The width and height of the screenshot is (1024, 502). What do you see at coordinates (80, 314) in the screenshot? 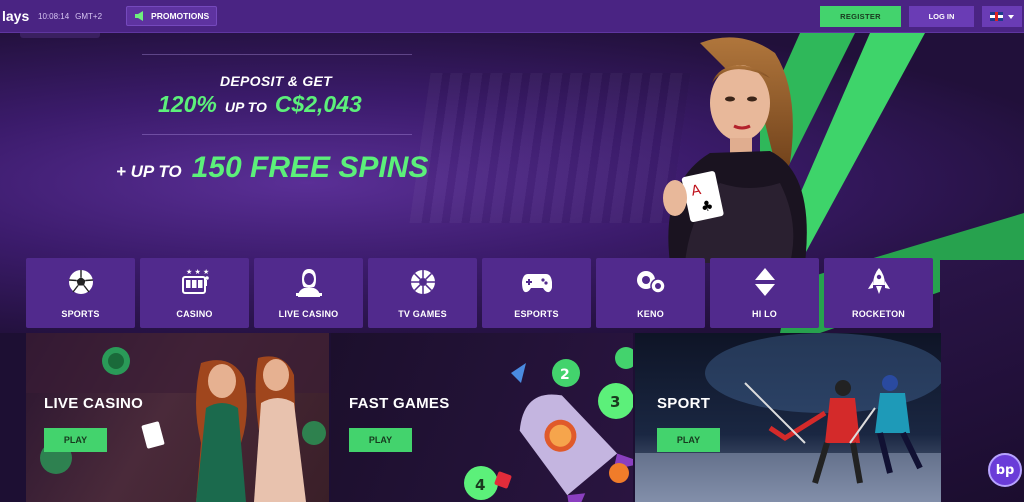
I see `category-label: SPORTS` at bounding box center [80, 314].